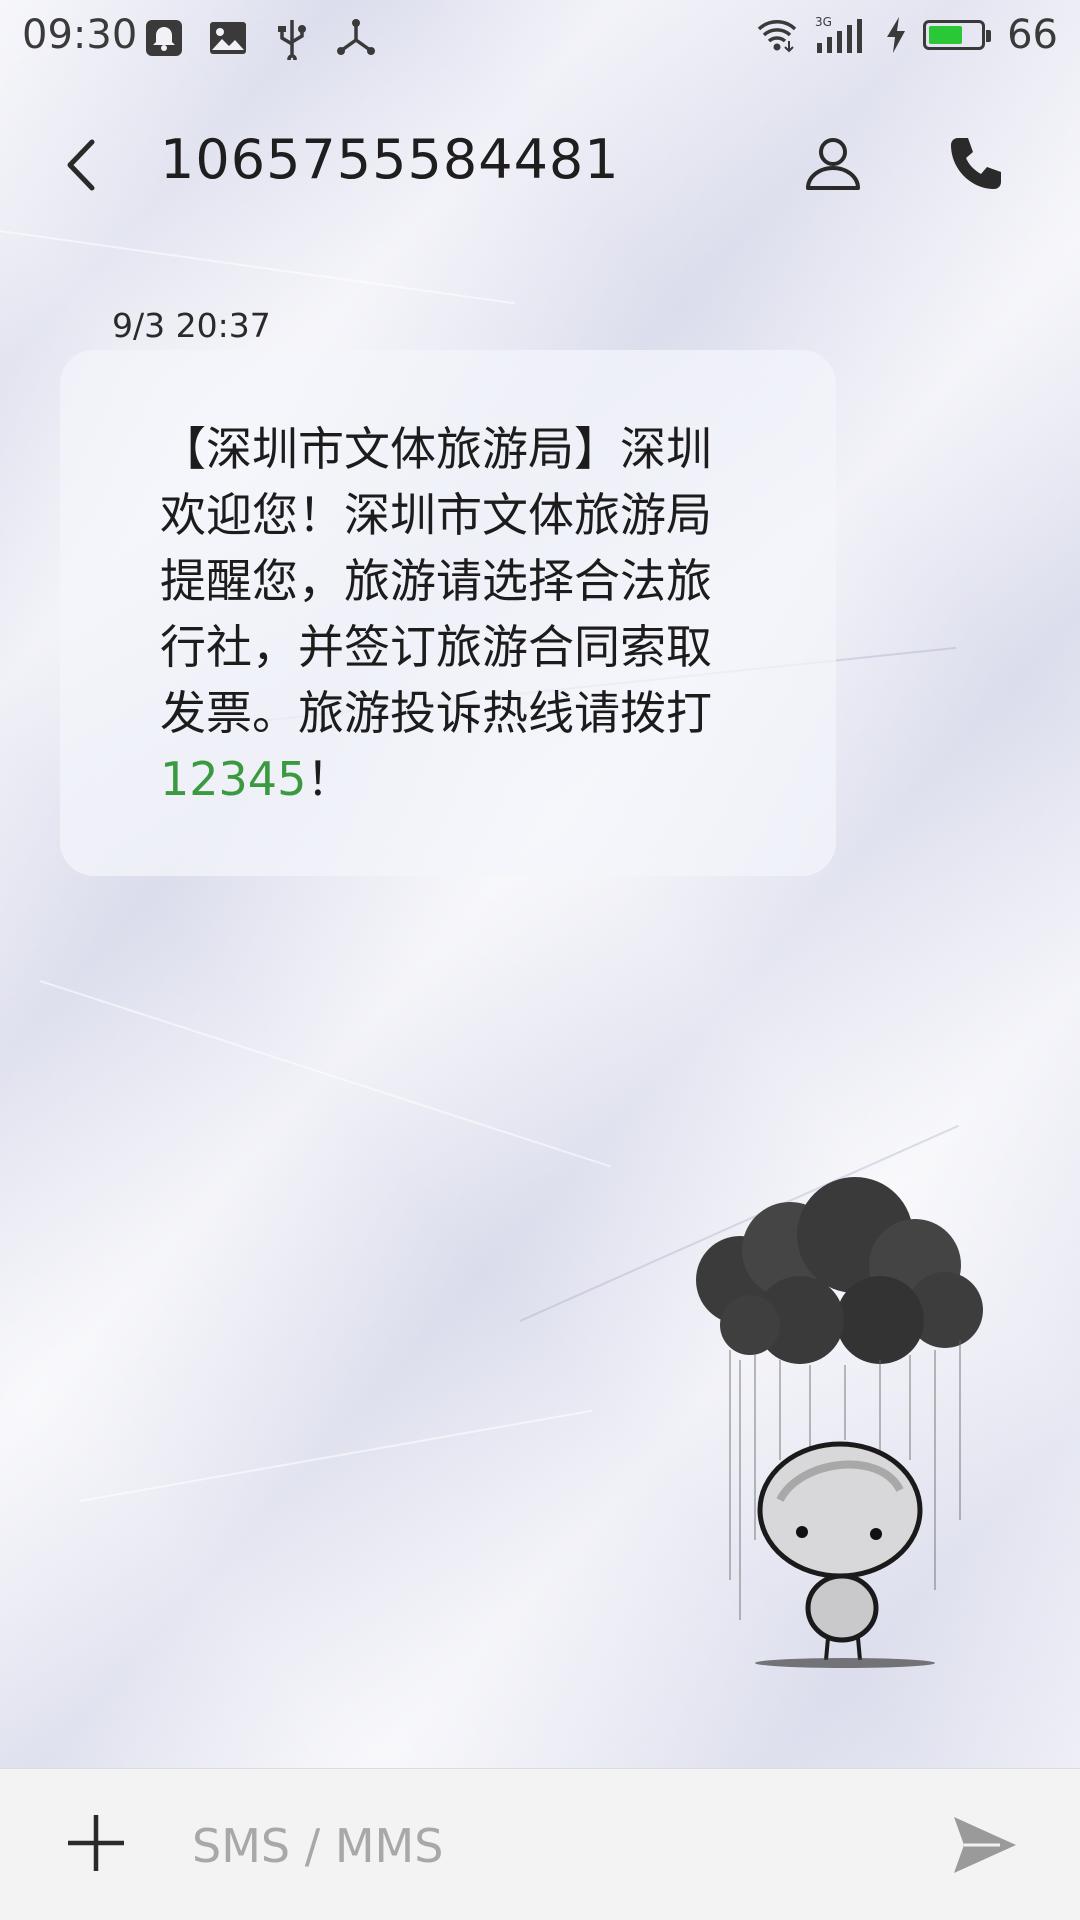 The image size is (1080, 1920). I want to click on message-line: 欢迎您！深圳市文体旅游局, so click(436, 515).